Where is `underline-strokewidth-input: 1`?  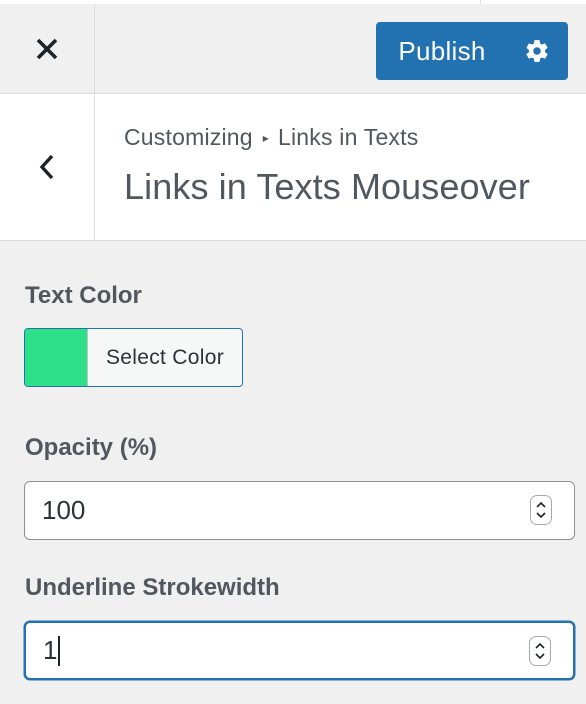 underline-strokewidth-input: 1 is located at coordinates (299, 650).